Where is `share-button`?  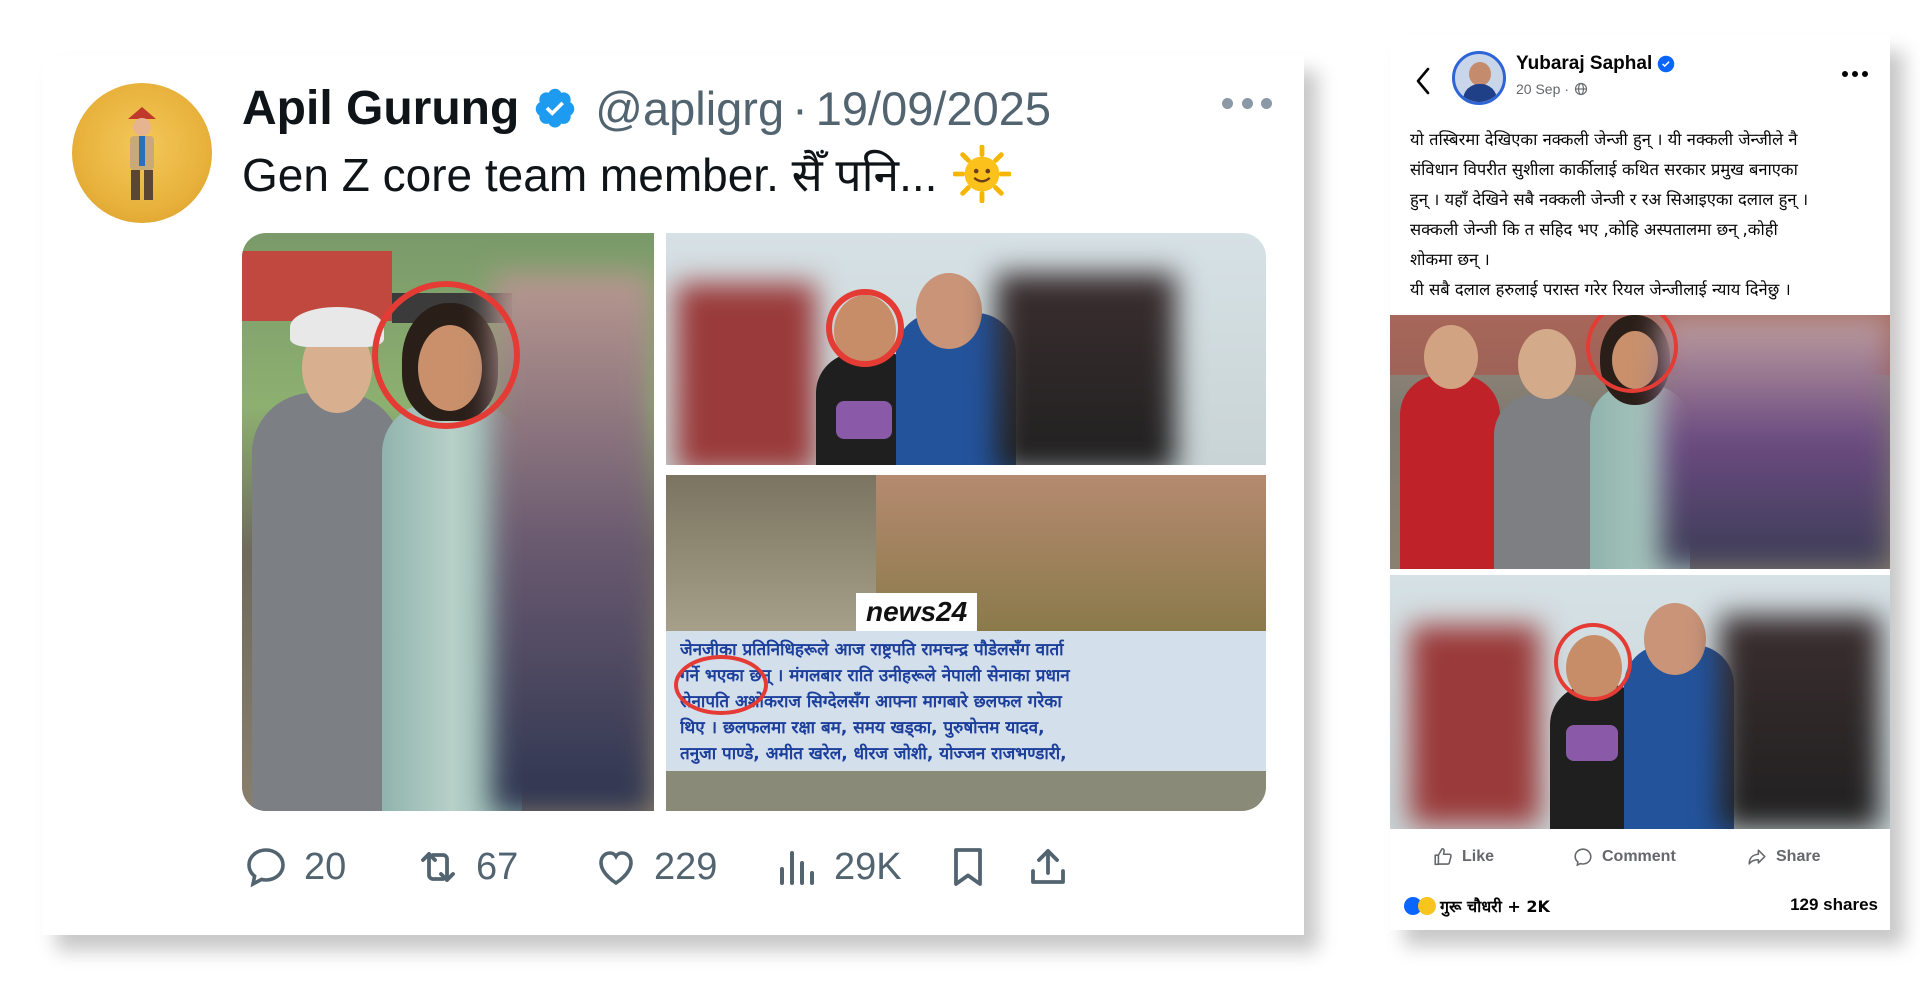 share-button is located at coordinates (1048, 867).